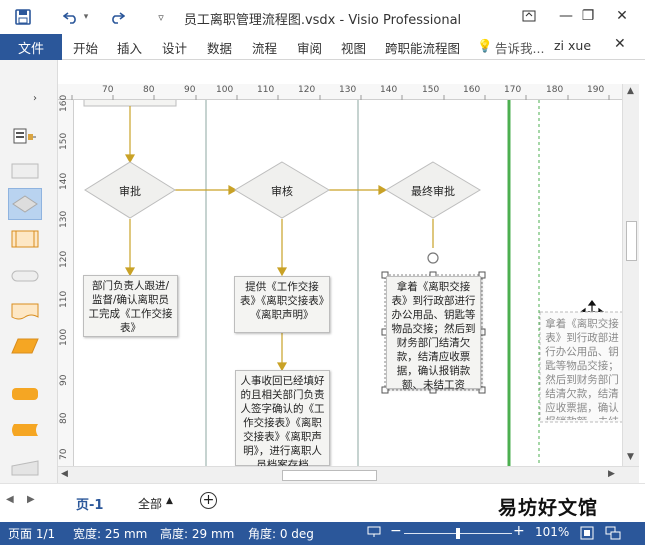 This screenshot has width=645, height=545. Describe the element at coordinates (197, 534) in the screenshot. I see `status-height: 高度: 29 mm` at that location.